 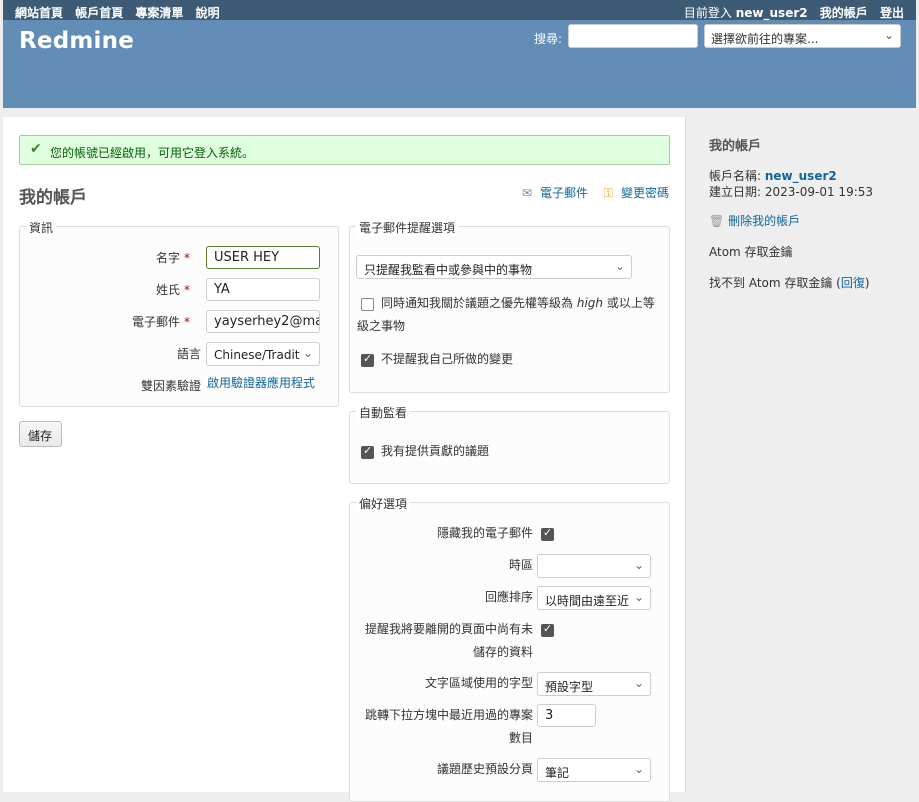 I want to click on warn-unsaved-checkbox, so click(x=547, y=629).